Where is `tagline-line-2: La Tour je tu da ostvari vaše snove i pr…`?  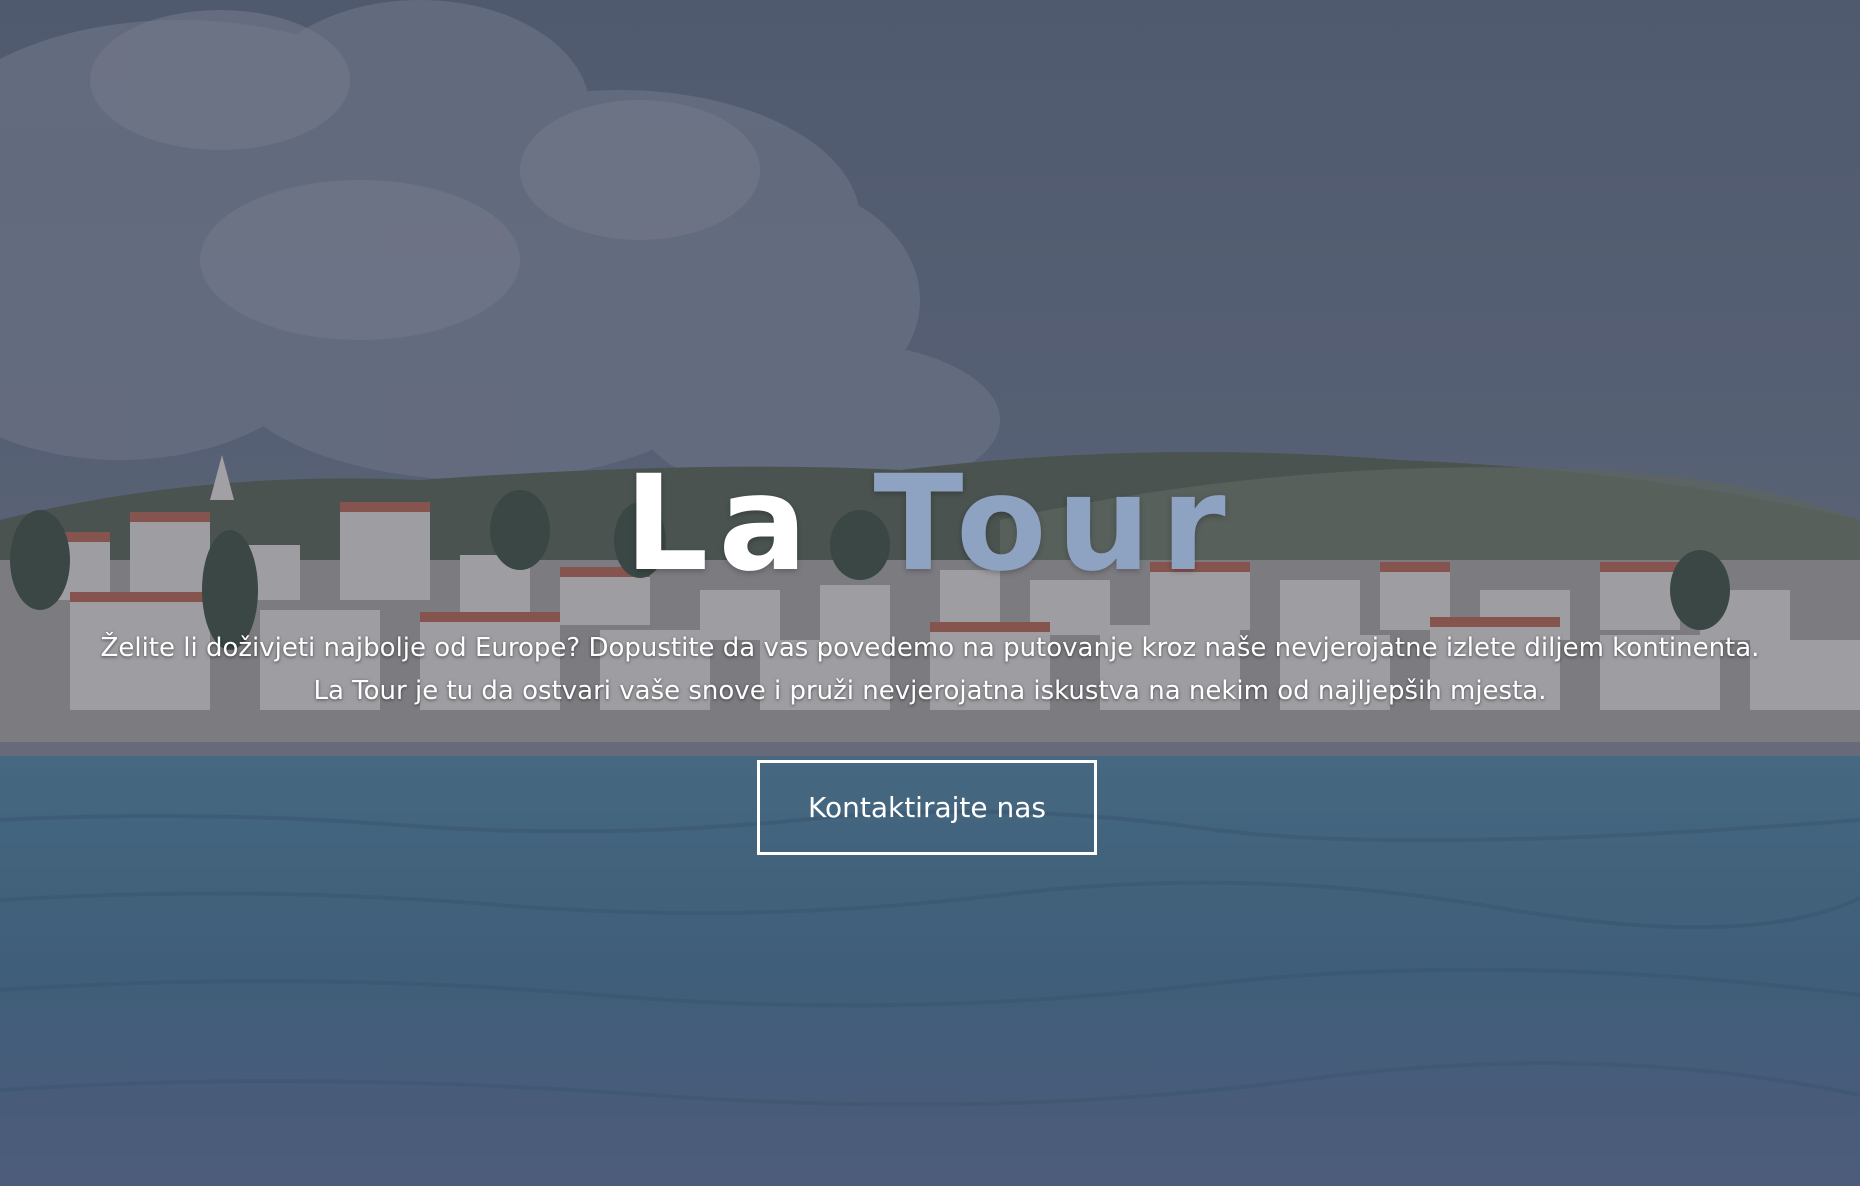 tagline-line-2: La Tour je tu da ostvari vaše snove i pr… is located at coordinates (930, 691).